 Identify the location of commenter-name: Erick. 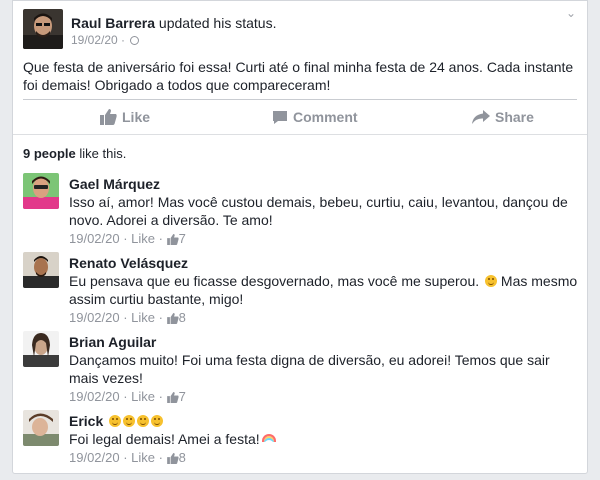
(86, 421).